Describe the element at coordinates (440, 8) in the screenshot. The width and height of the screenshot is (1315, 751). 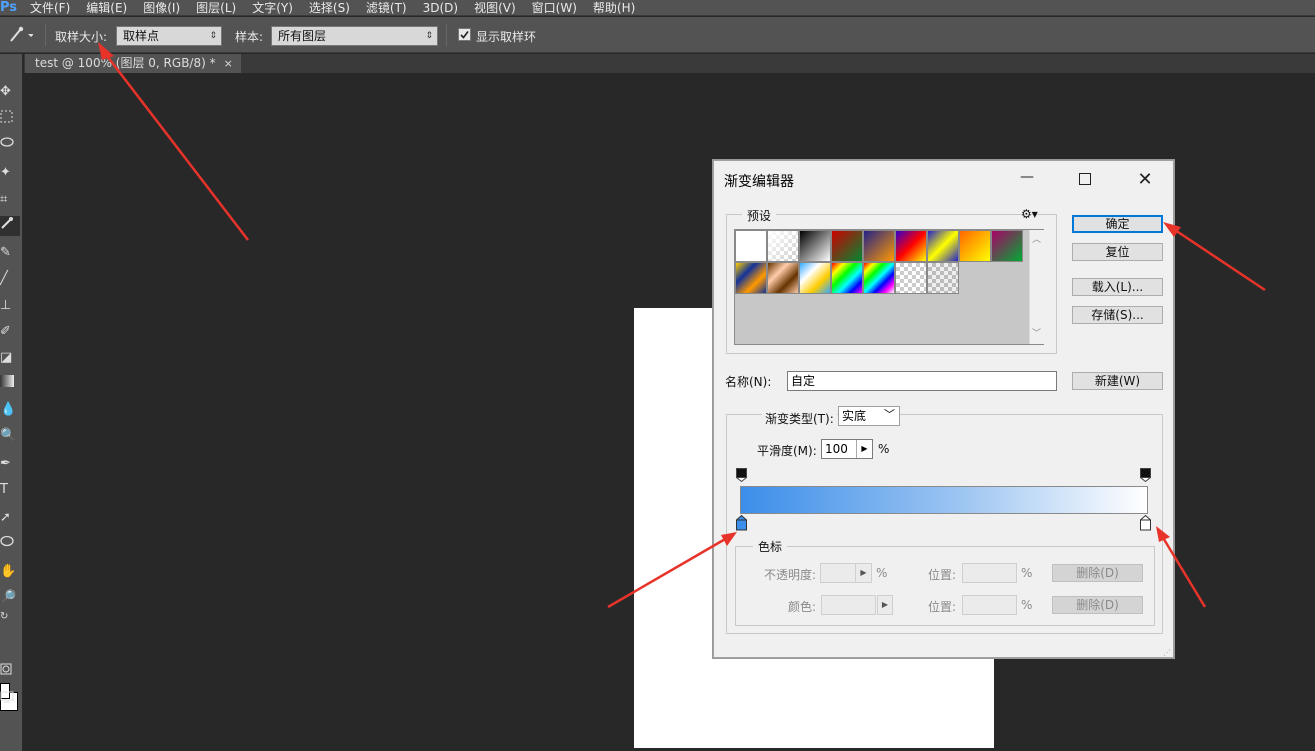
I see `menu-3d: 3D(D)` at that location.